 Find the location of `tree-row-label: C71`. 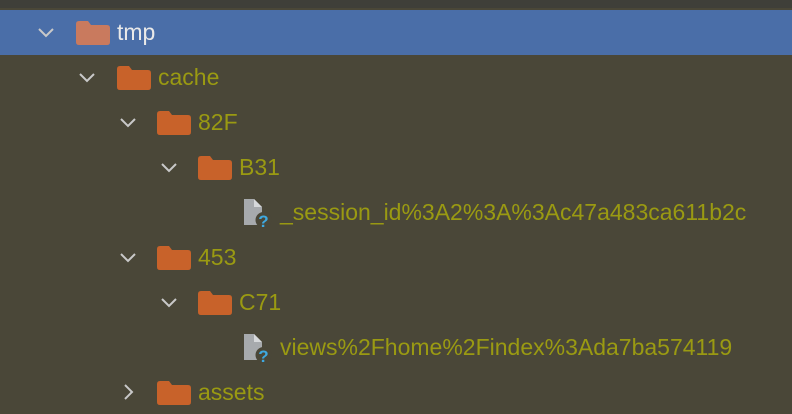

tree-row-label: C71 is located at coordinates (260, 302).